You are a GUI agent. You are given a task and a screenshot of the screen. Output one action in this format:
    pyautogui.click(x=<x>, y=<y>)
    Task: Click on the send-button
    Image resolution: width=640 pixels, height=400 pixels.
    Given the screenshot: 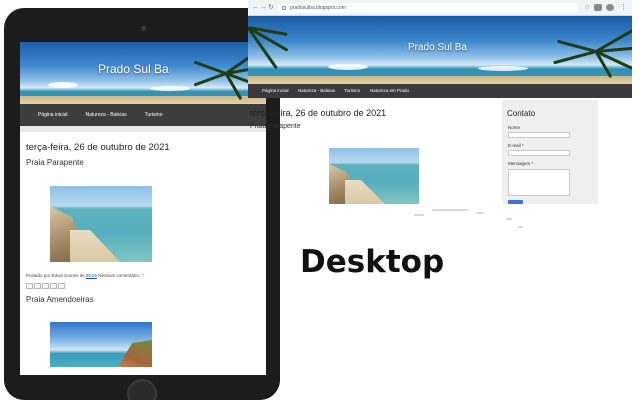 What is the action you would take?
    pyautogui.click(x=515, y=202)
    